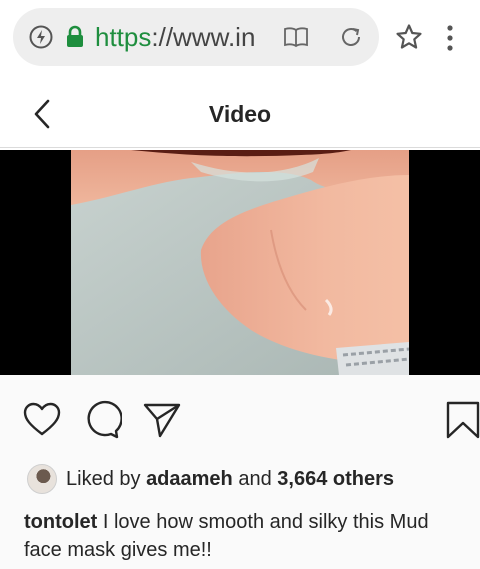 The image size is (480, 569). What do you see at coordinates (75, 37) in the screenshot?
I see `lock-icon` at bounding box center [75, 37].